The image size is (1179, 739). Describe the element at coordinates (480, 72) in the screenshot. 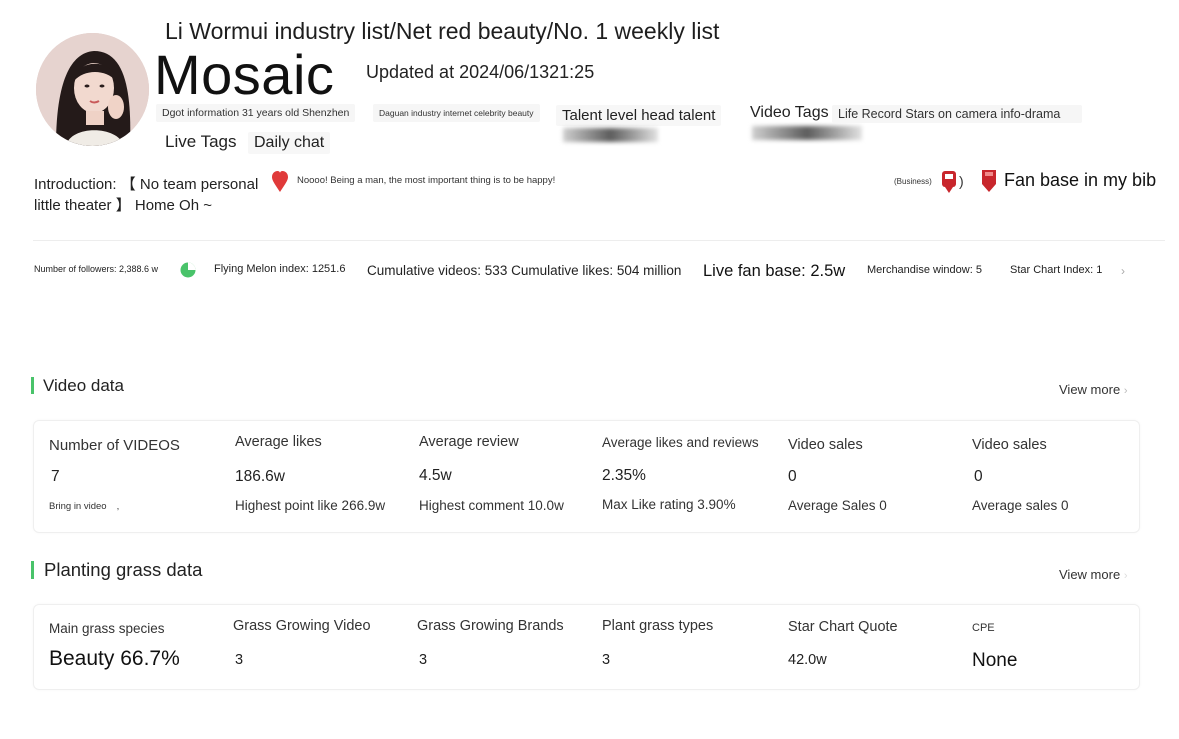

I see `updated-timestamp: Updated at 2024/06/1321:25` at that location.